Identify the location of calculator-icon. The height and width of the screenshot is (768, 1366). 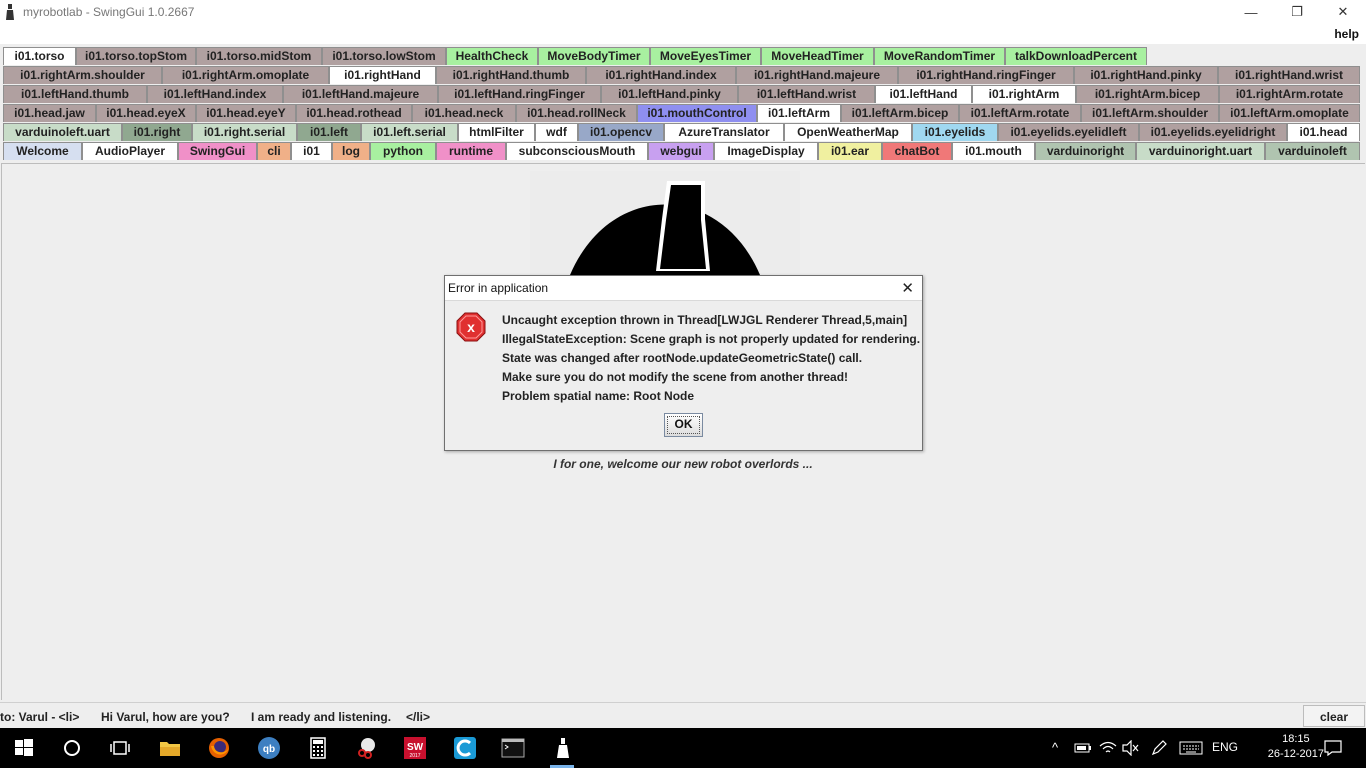
(318, 748).